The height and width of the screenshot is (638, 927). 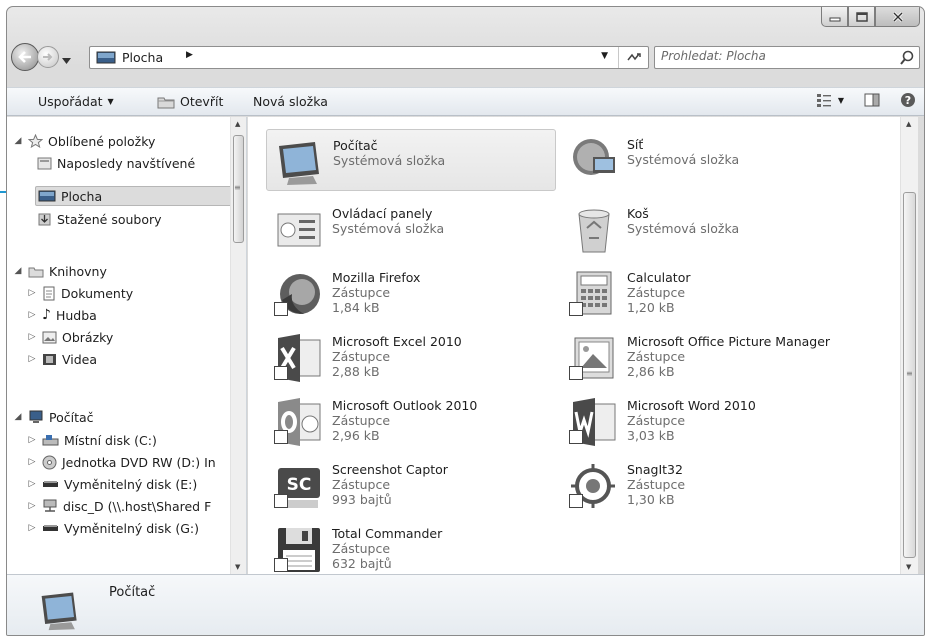 What do you see at coordinates (834, 17) in the screenshot?
I see `minimize-button` at bounding box center [834, 17].